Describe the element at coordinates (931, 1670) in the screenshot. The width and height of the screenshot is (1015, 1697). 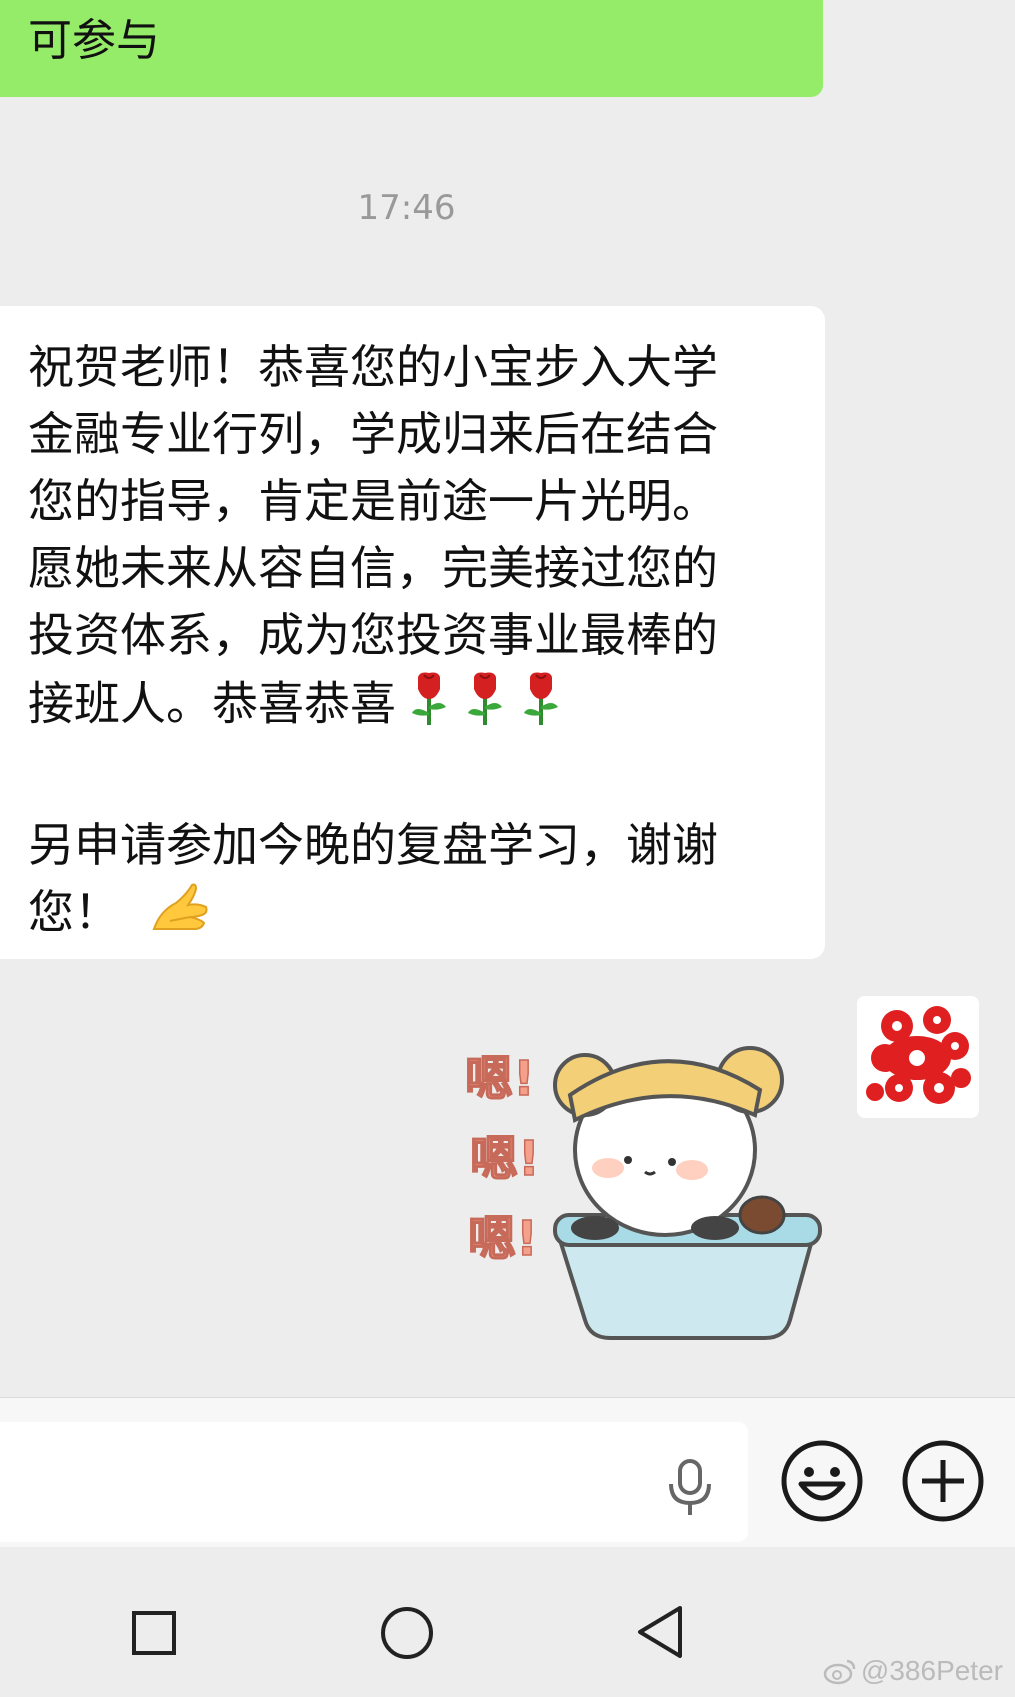
I see `watermark-text: @386Peter` at that location.